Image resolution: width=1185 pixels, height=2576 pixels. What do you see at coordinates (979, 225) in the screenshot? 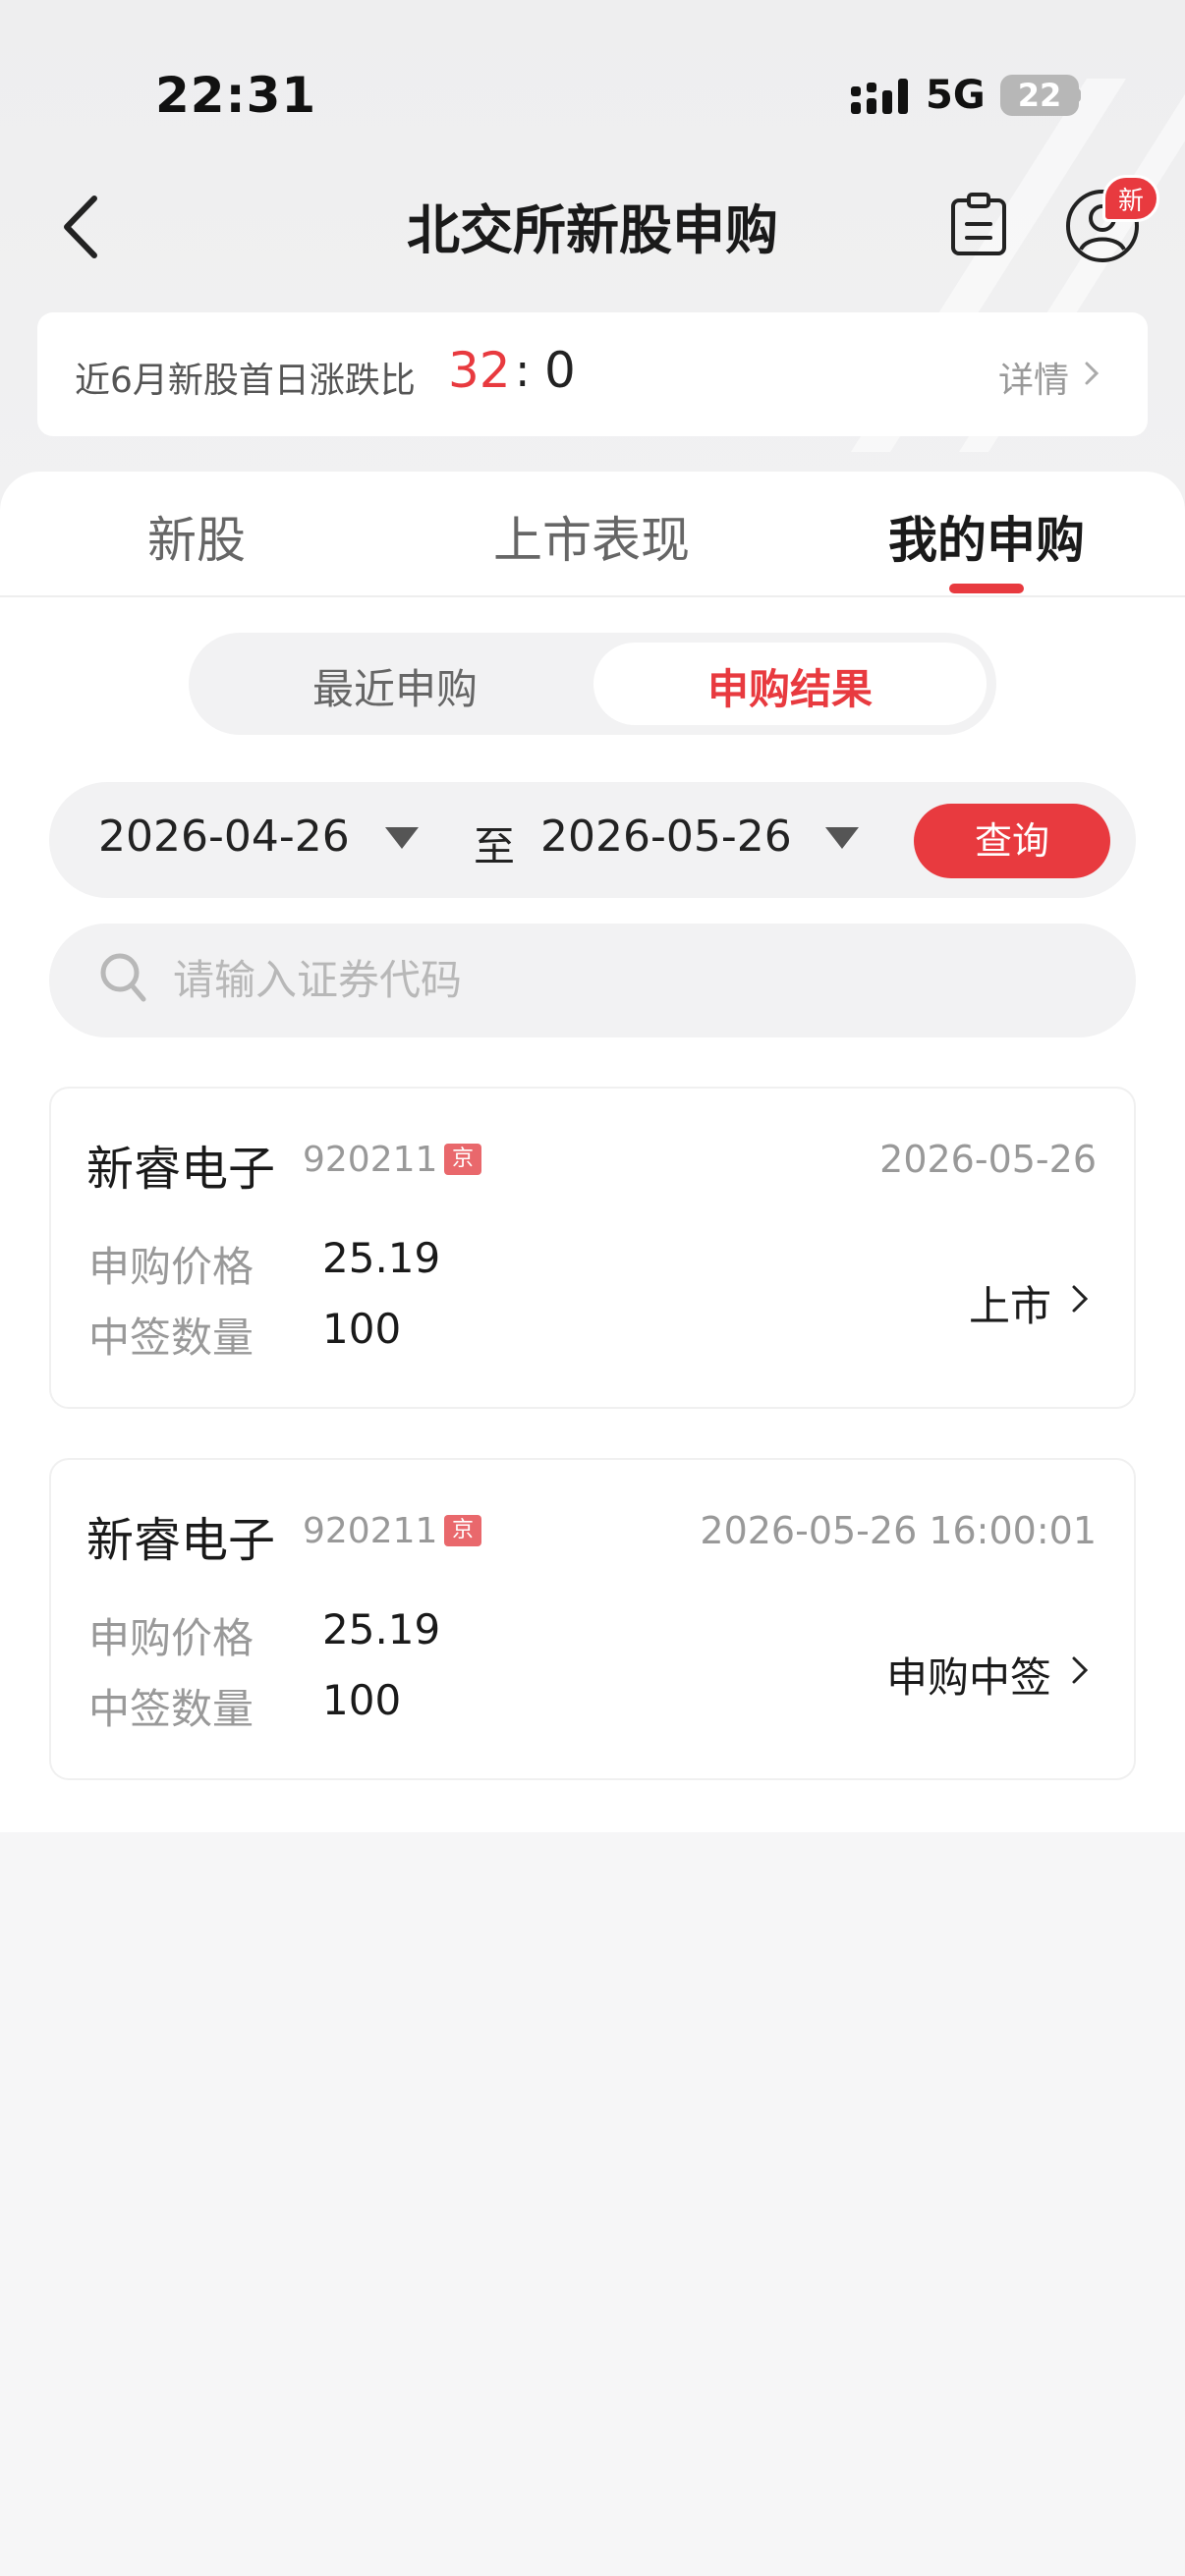
I see `clipboard-icon` at bounding box center [979, 225].